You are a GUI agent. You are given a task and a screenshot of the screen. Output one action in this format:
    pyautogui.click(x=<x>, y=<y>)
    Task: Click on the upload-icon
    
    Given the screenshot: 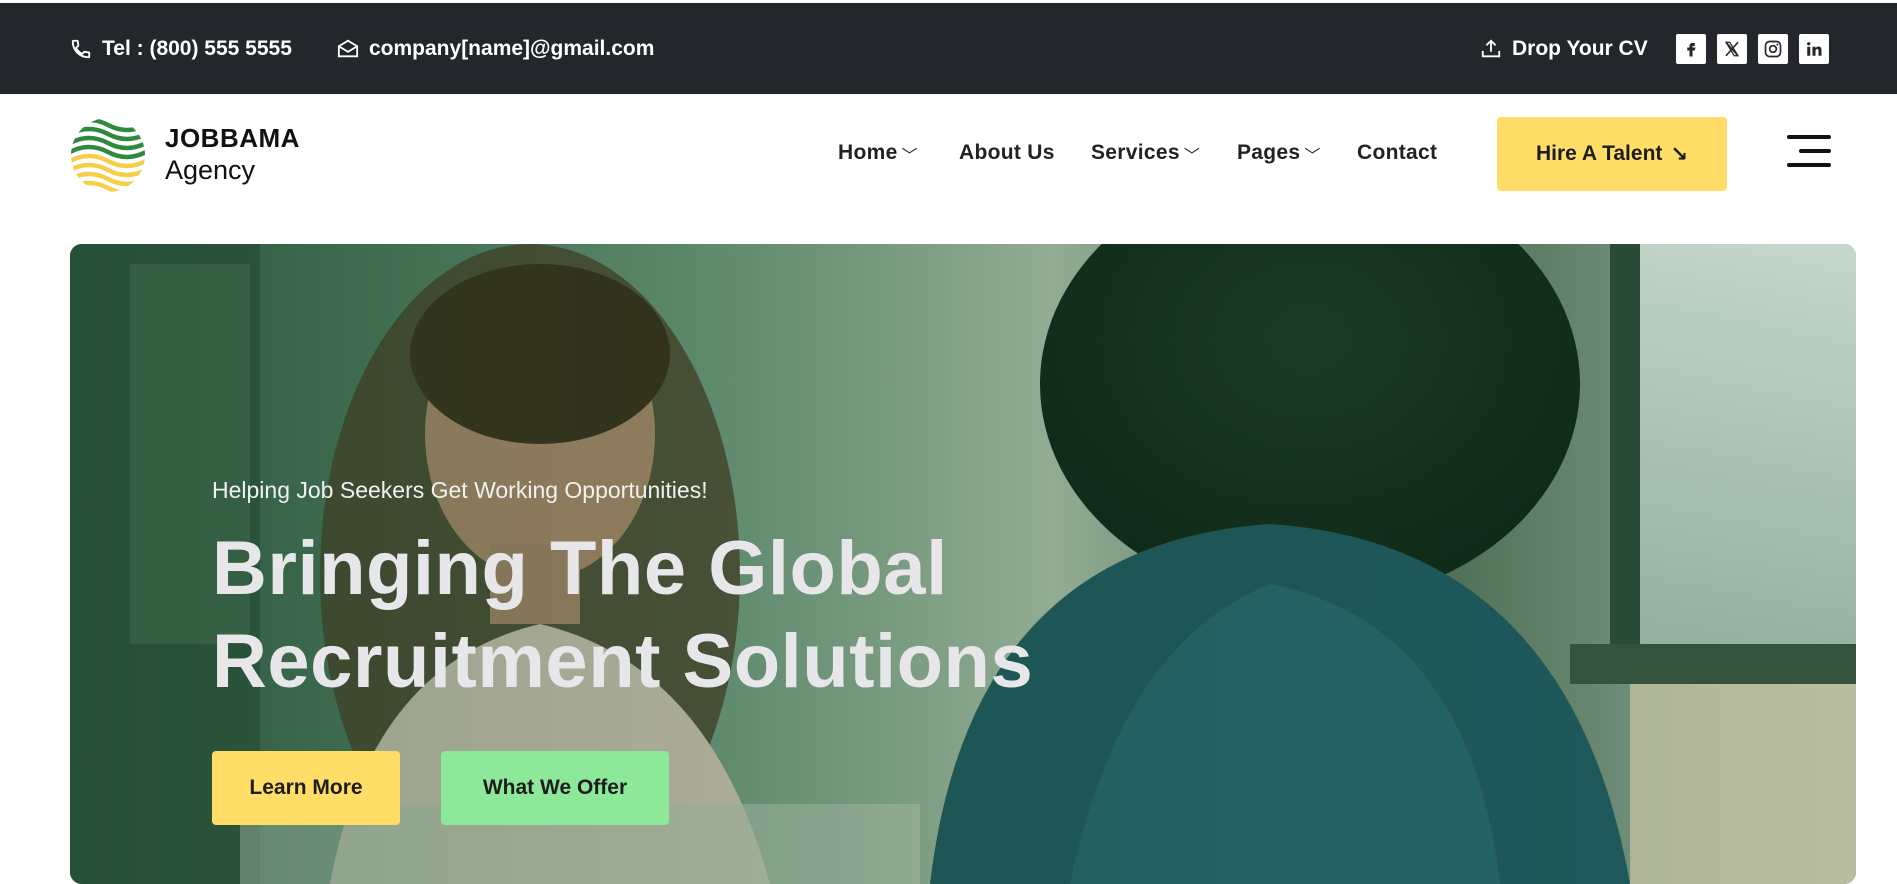 What is the action you would take?
    pyautogui.click(x=1491, y=47)
    